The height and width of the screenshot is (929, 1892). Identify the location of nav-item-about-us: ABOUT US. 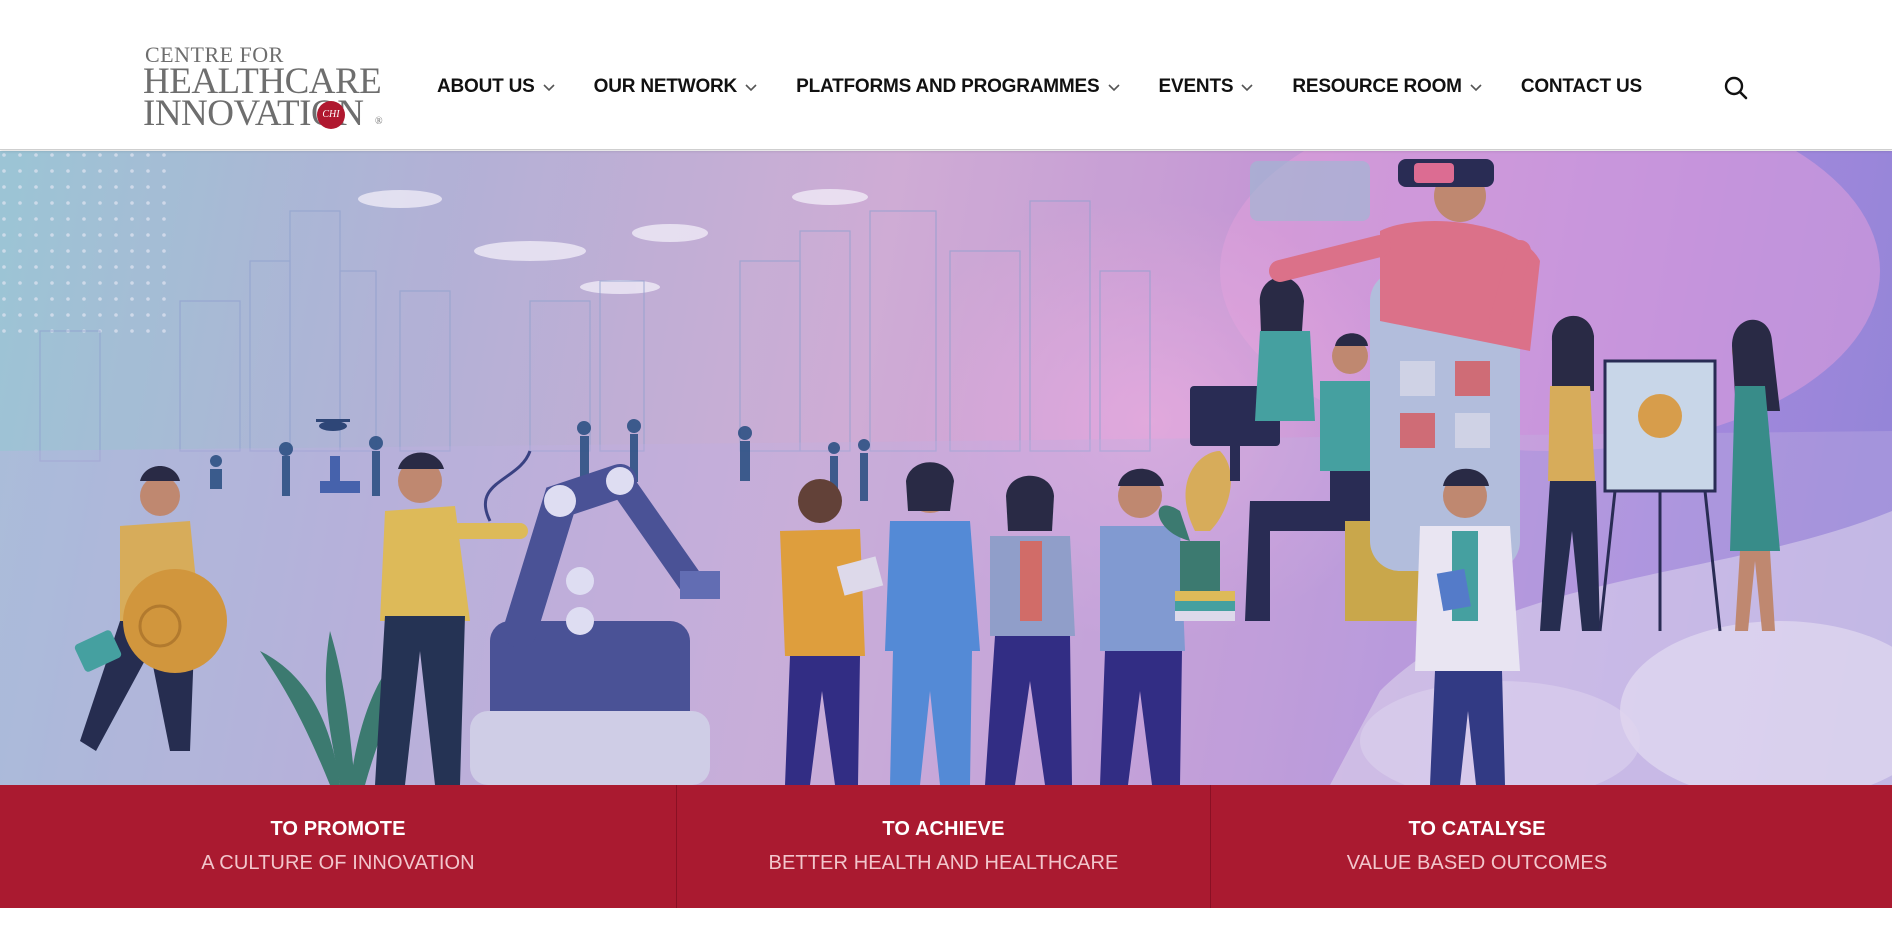
(496, 87).